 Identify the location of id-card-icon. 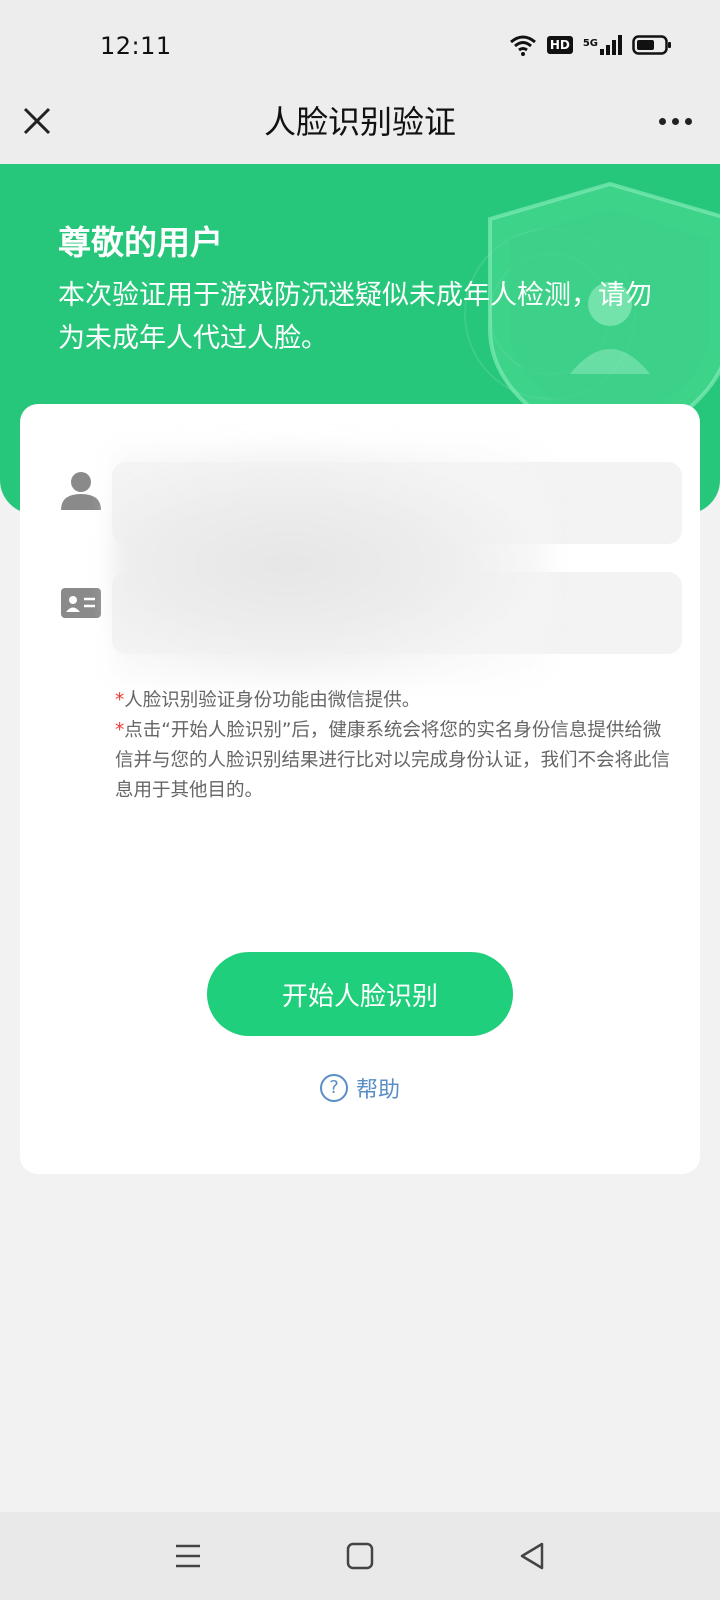
(81, 603).